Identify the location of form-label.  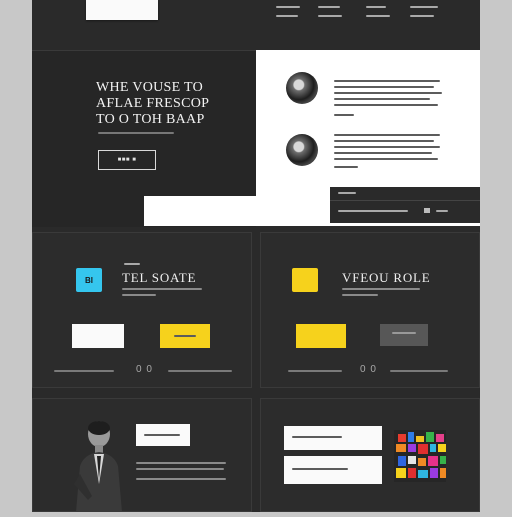
(347, 193).